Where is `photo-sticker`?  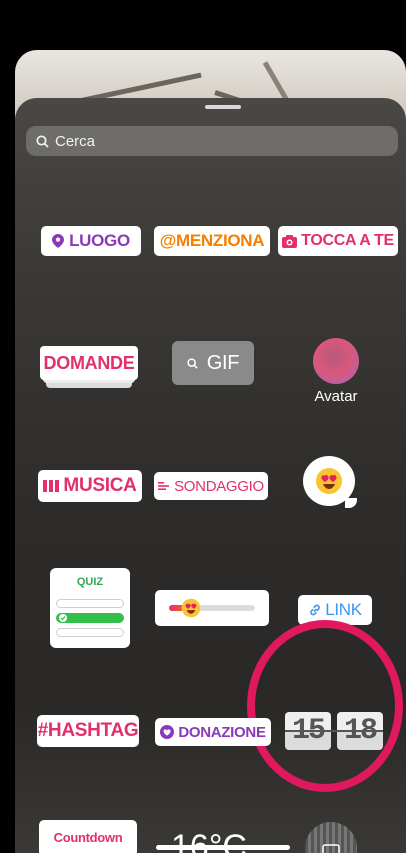
photo-sticker is located at coordinates (331, 837).